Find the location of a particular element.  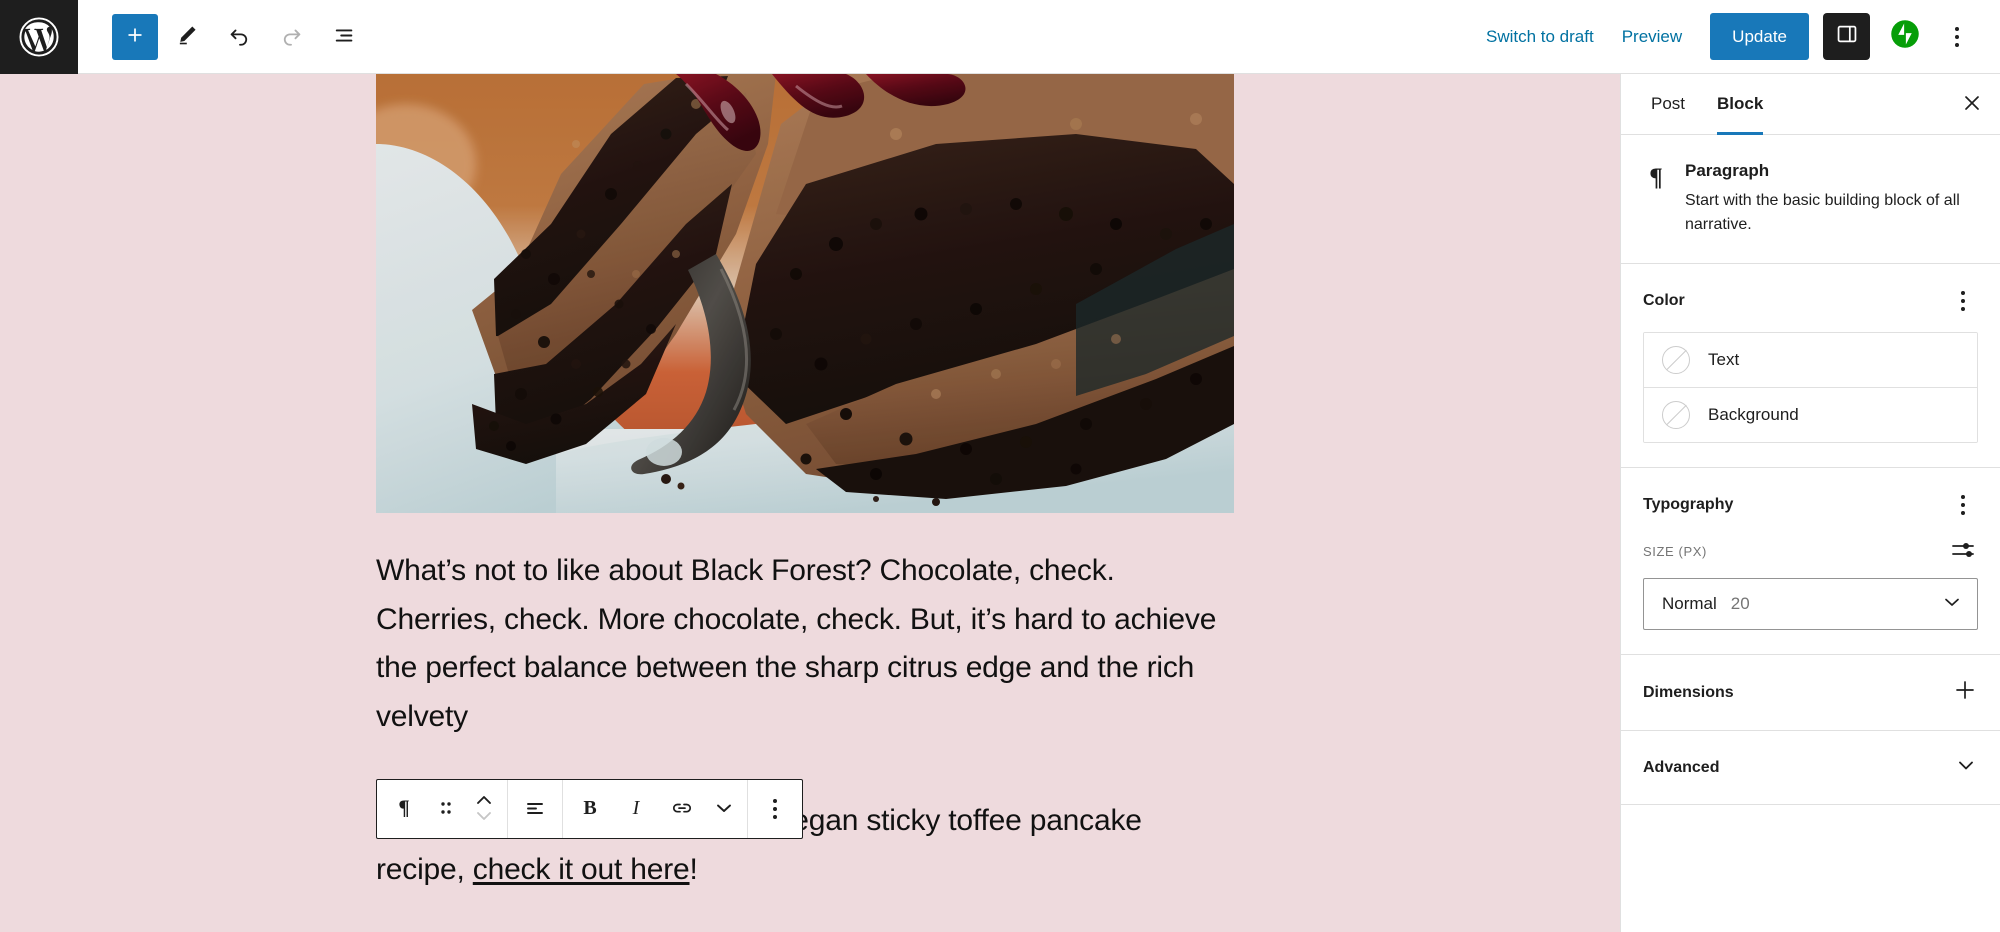

undo-button is located at coordinates (239, 37).